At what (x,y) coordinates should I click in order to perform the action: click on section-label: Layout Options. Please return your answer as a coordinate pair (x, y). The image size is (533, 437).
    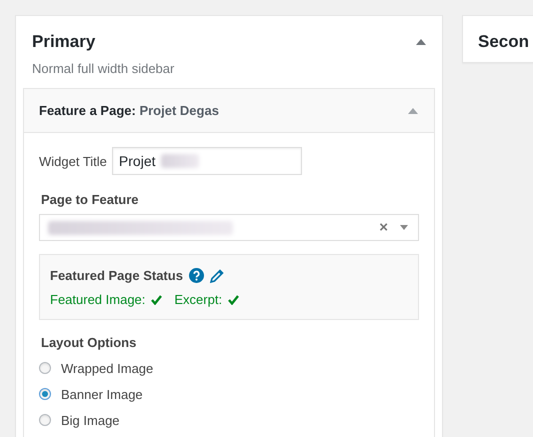
    Looking at the image, I should click on (89, 342).